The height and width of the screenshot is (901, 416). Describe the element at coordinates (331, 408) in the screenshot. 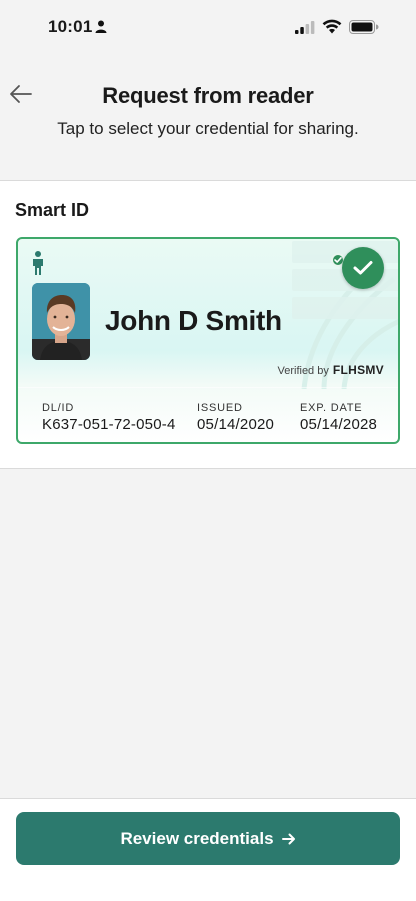

I see `field-label: EXP. DATE` at that location.